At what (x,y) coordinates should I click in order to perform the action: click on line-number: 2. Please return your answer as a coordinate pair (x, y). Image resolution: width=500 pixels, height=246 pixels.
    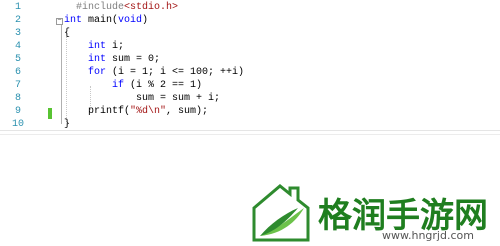
    Looking at the image, I should click on (17, 20).